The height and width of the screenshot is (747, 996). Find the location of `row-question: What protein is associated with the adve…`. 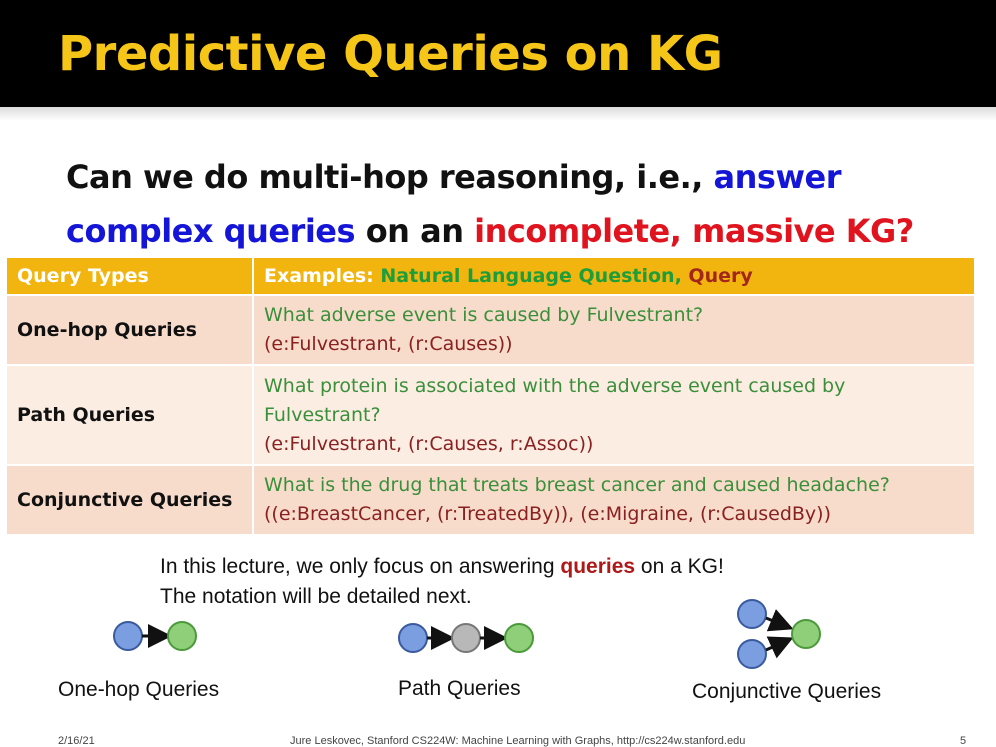

row-question: What protein is associated with the adve… is located at coordinates (555, 400).